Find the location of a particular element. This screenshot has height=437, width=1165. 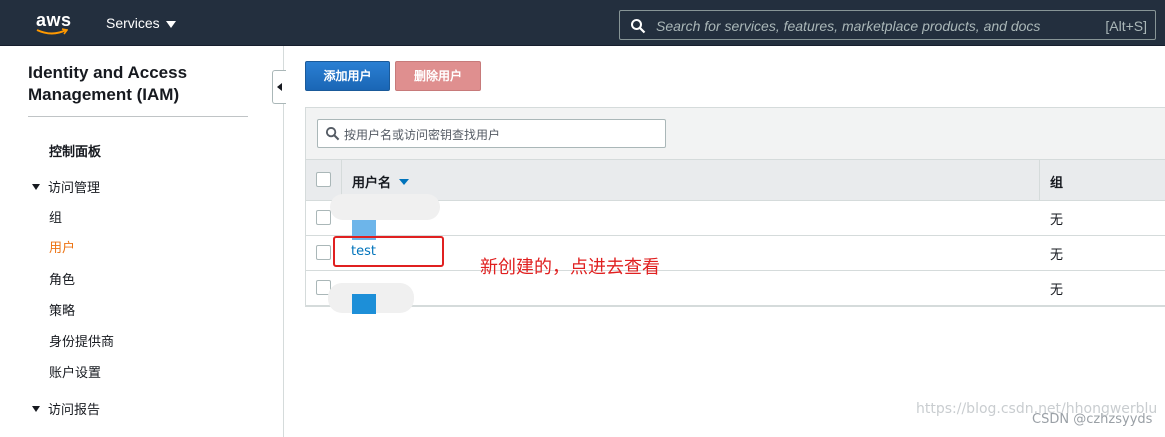

sidebar-divider is located at coordinates (138, 116).